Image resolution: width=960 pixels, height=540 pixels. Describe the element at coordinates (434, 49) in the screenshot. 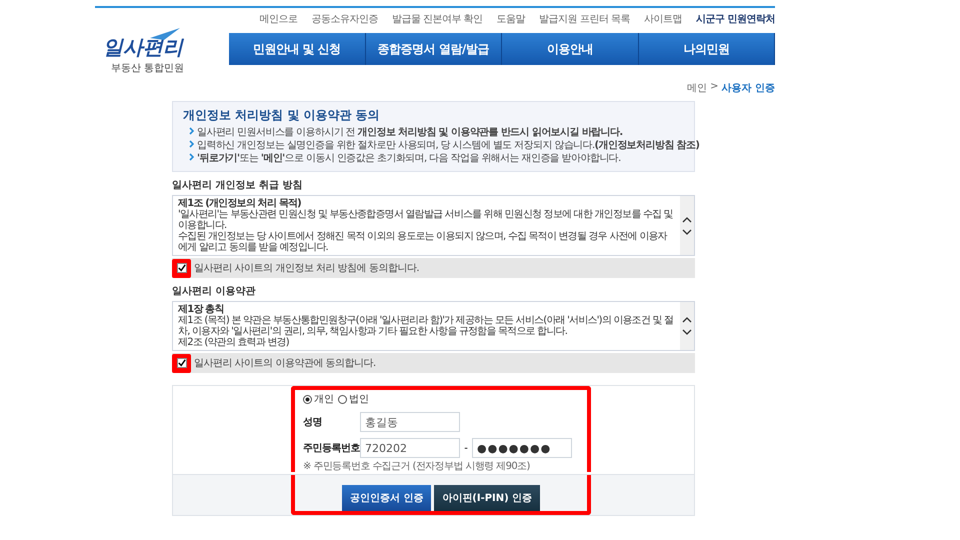

I see `nav-tab: 종합증명서 열람/발급` at that location.